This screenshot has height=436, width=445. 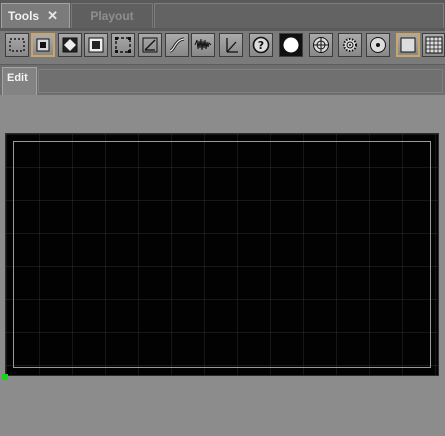 I want to click on tab-playout: Playout, so click(x=112, y=15).